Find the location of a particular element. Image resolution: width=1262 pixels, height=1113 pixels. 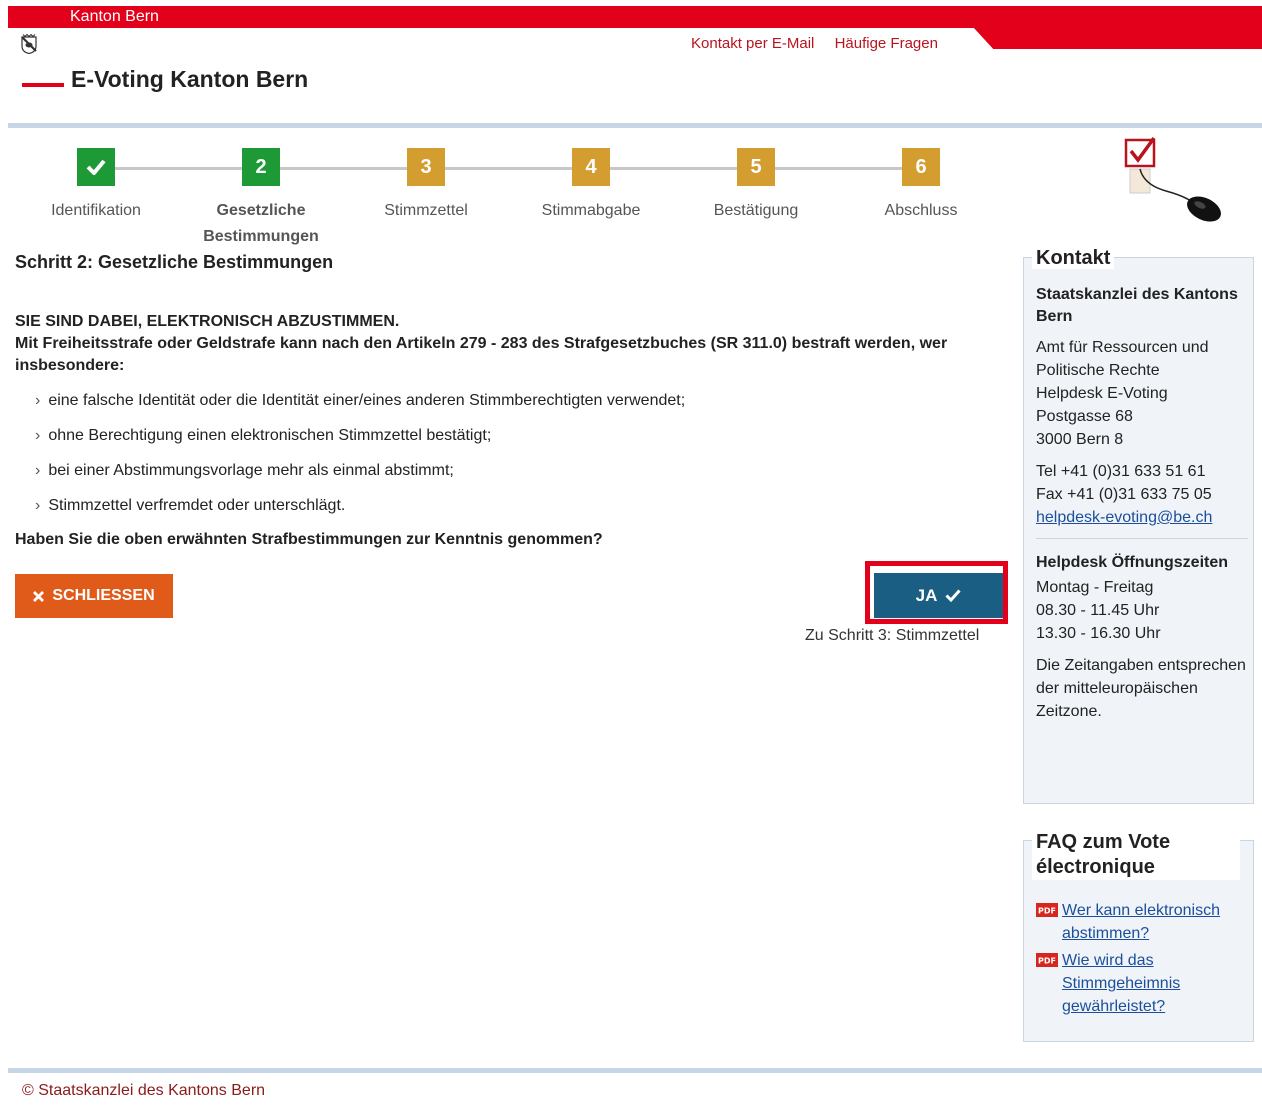

step-label: Bestätigung is located at coordinates (756, 210).